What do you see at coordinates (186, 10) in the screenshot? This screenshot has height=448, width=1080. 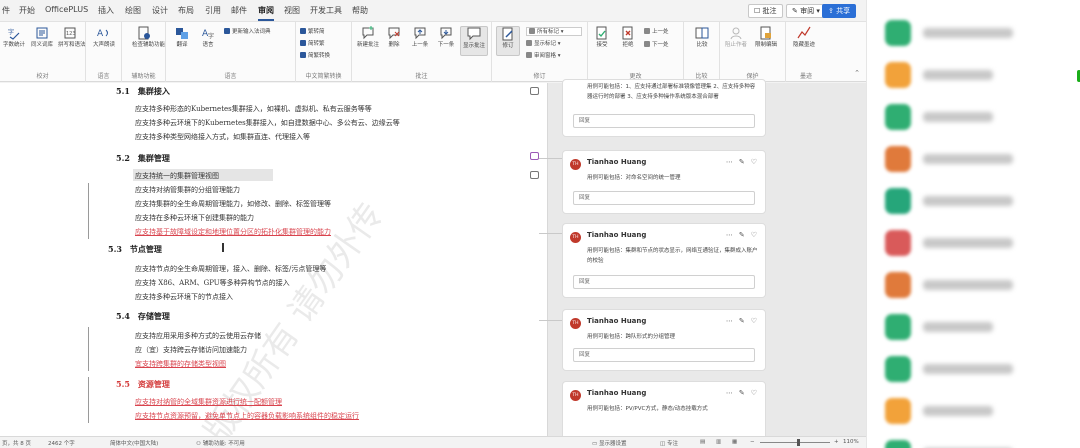 I see `tab-layout: 布局` at bounding box center [186, 10].